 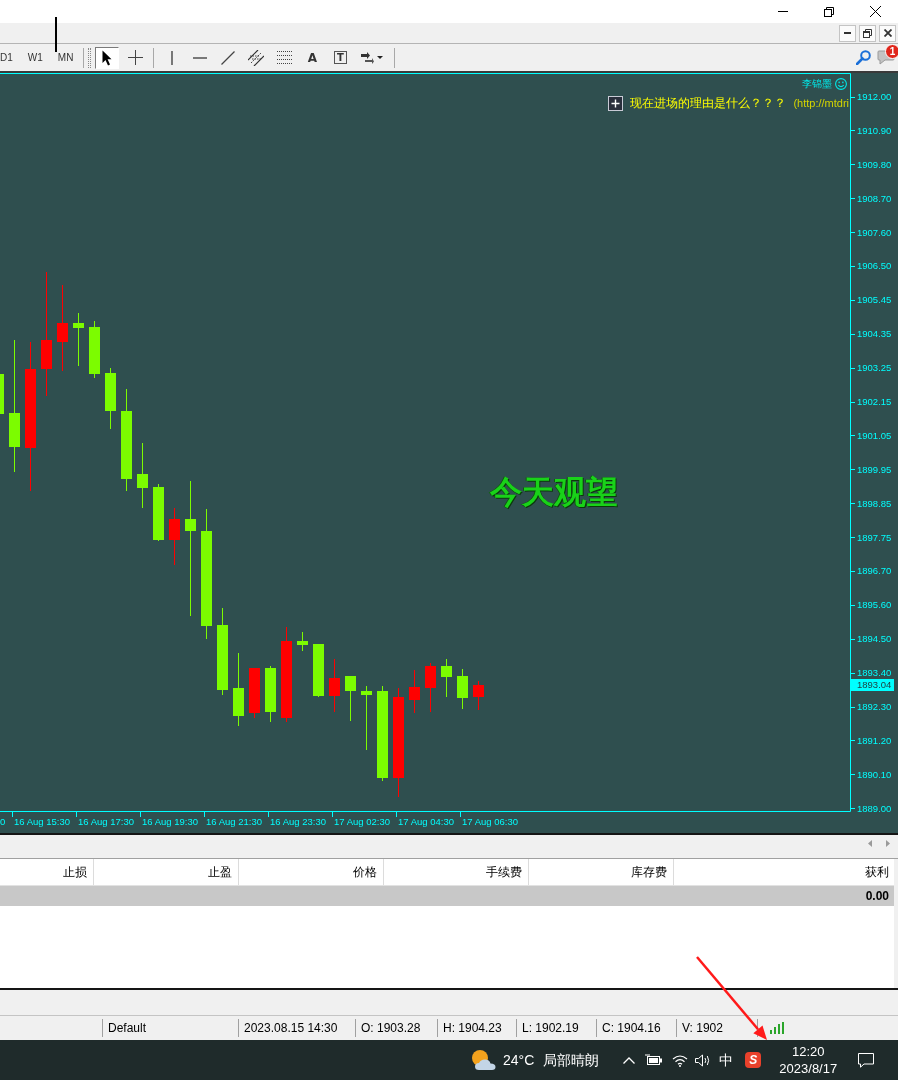 I want to click on time-axis-label: 0, so click(x=3, y=822).